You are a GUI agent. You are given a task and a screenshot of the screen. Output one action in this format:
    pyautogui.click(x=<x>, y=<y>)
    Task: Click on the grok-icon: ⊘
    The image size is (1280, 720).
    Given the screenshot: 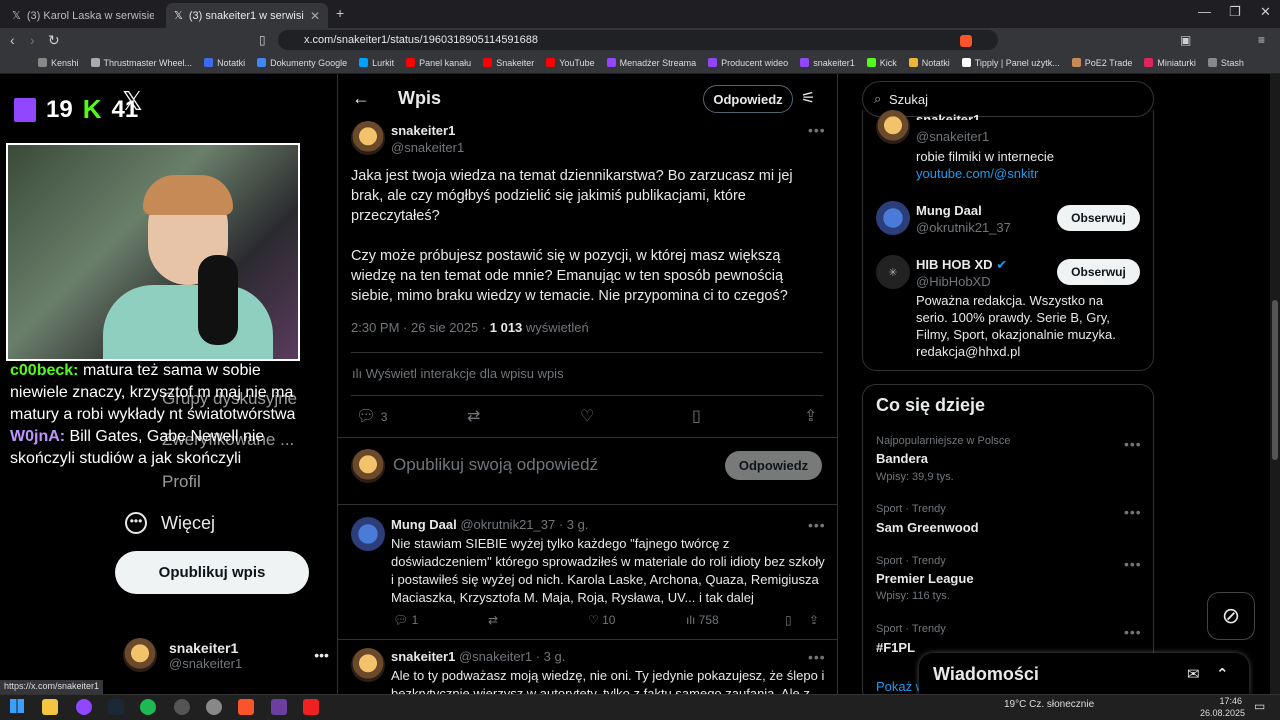 What is the action you would take?
    pyautogui.click(x=1231, y=616)
    